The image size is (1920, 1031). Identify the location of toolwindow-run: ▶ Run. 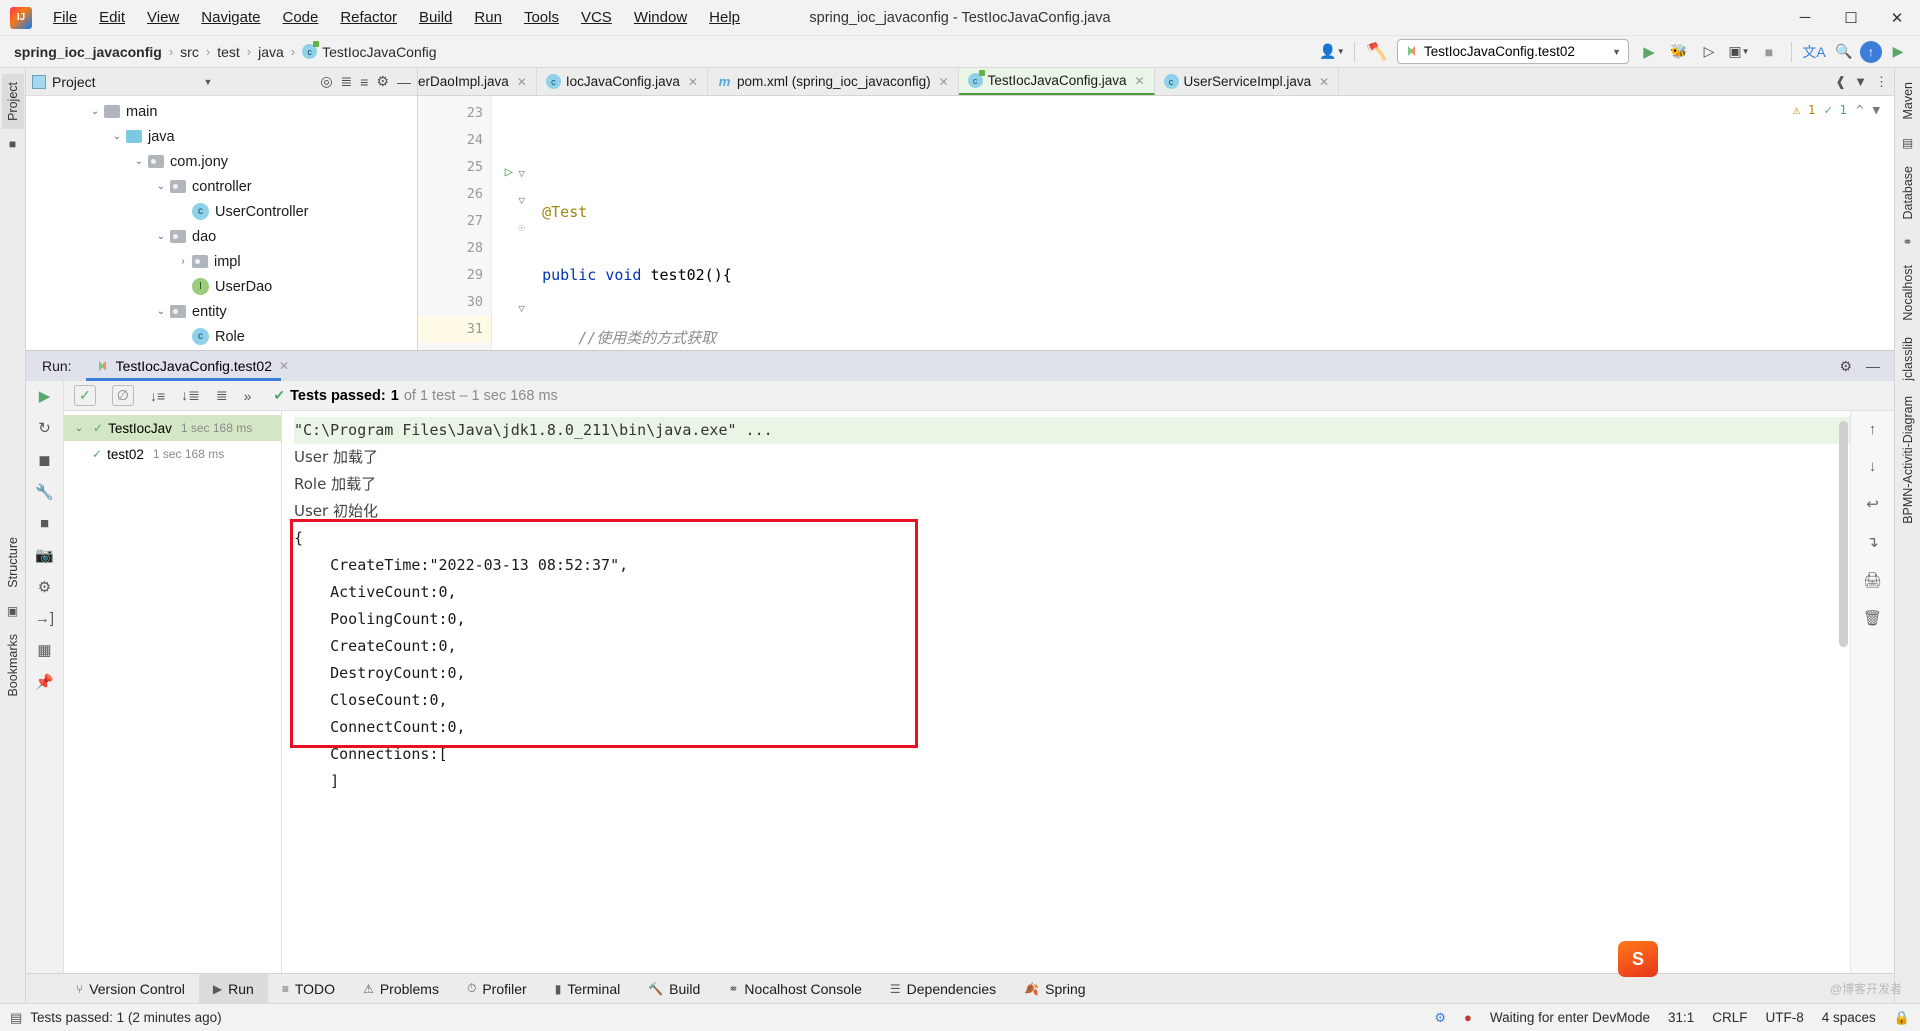
(233, 988).